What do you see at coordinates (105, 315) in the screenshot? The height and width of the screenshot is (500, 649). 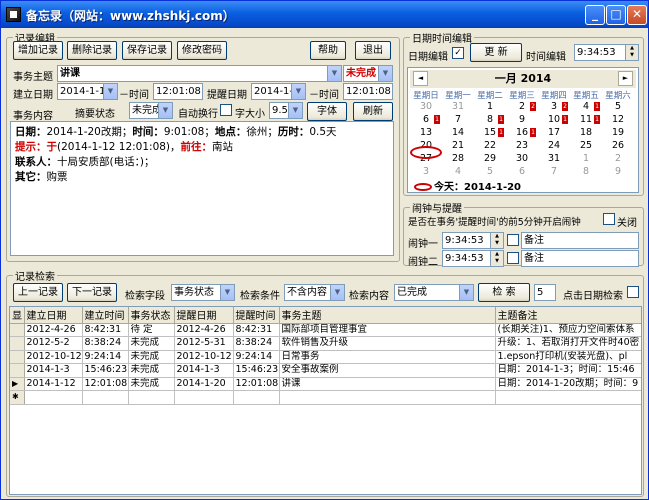 I see `column-header: 建立时间` at bounding box center [105, 315].